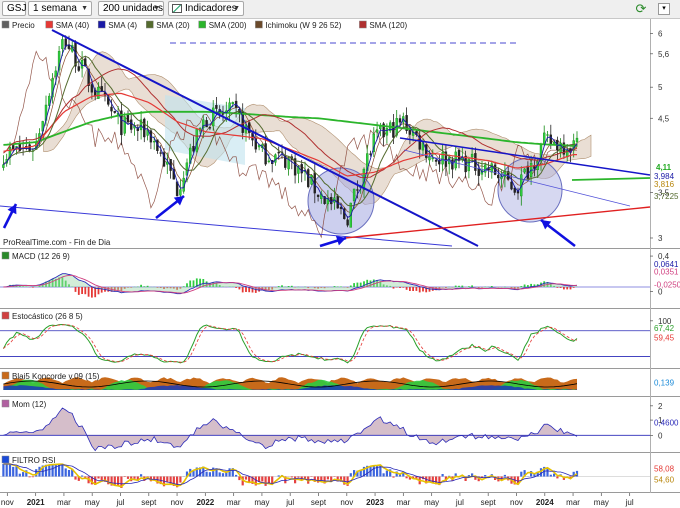 The height and width of the screenshot is (508, 680). What do you see at coordinates (664, 337) in the screenshot?
I see `panel-value-label: 59,45` at bounding box center [664, 337].